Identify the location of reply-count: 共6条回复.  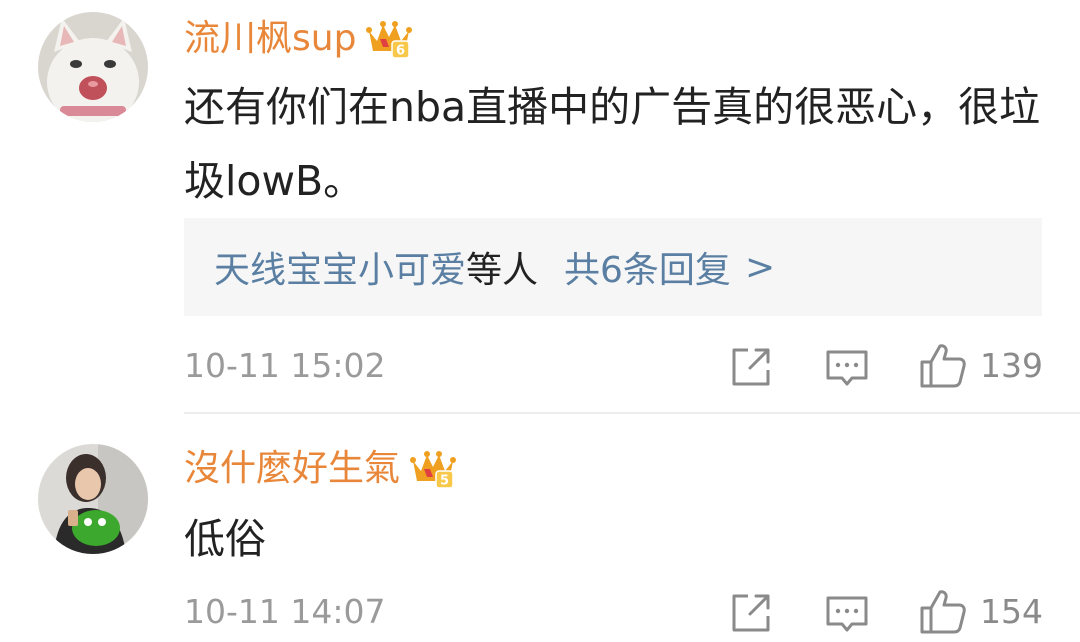
(647, 267).